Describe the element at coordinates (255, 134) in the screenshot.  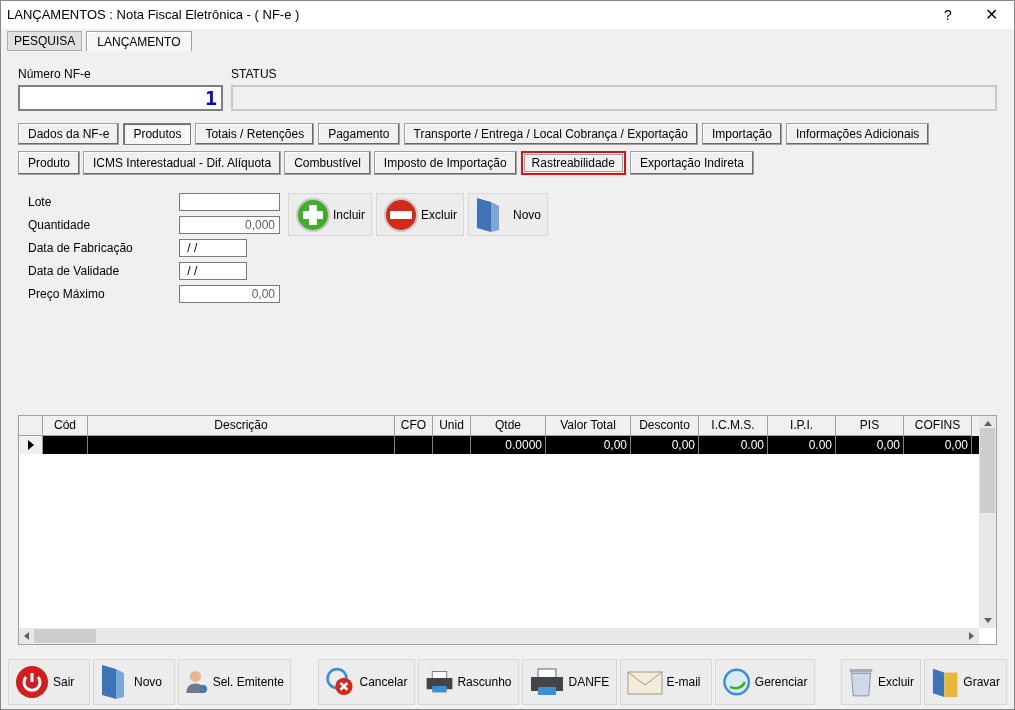
I see `tab: Totais / Retenções` at that location.